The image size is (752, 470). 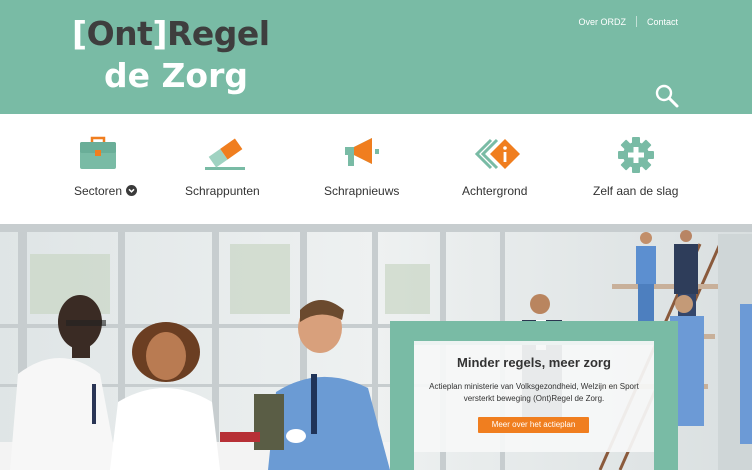 What do you see at coordinates (362, 191) in the screenshot?
I see `nav-label: Schrapnieuws` at bounding box center [362, 191].